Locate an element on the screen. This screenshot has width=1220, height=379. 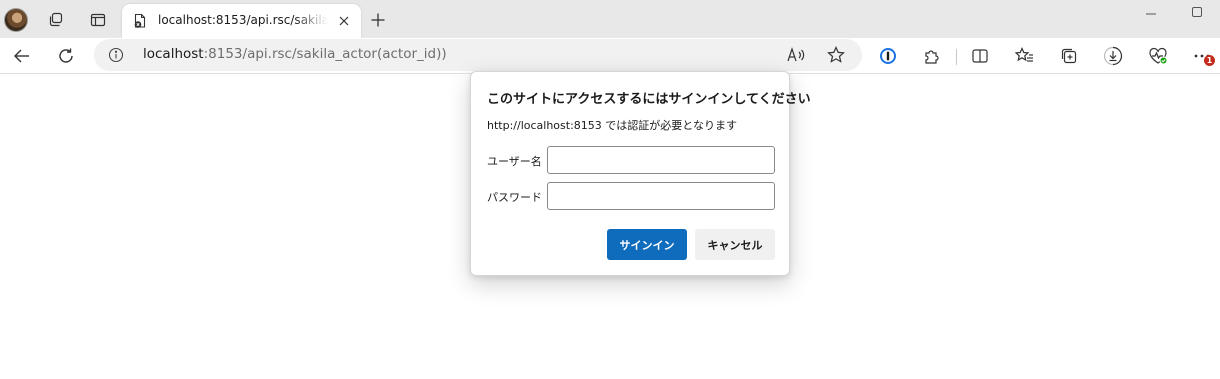
plus-icon is located at coordinates (378, 20).